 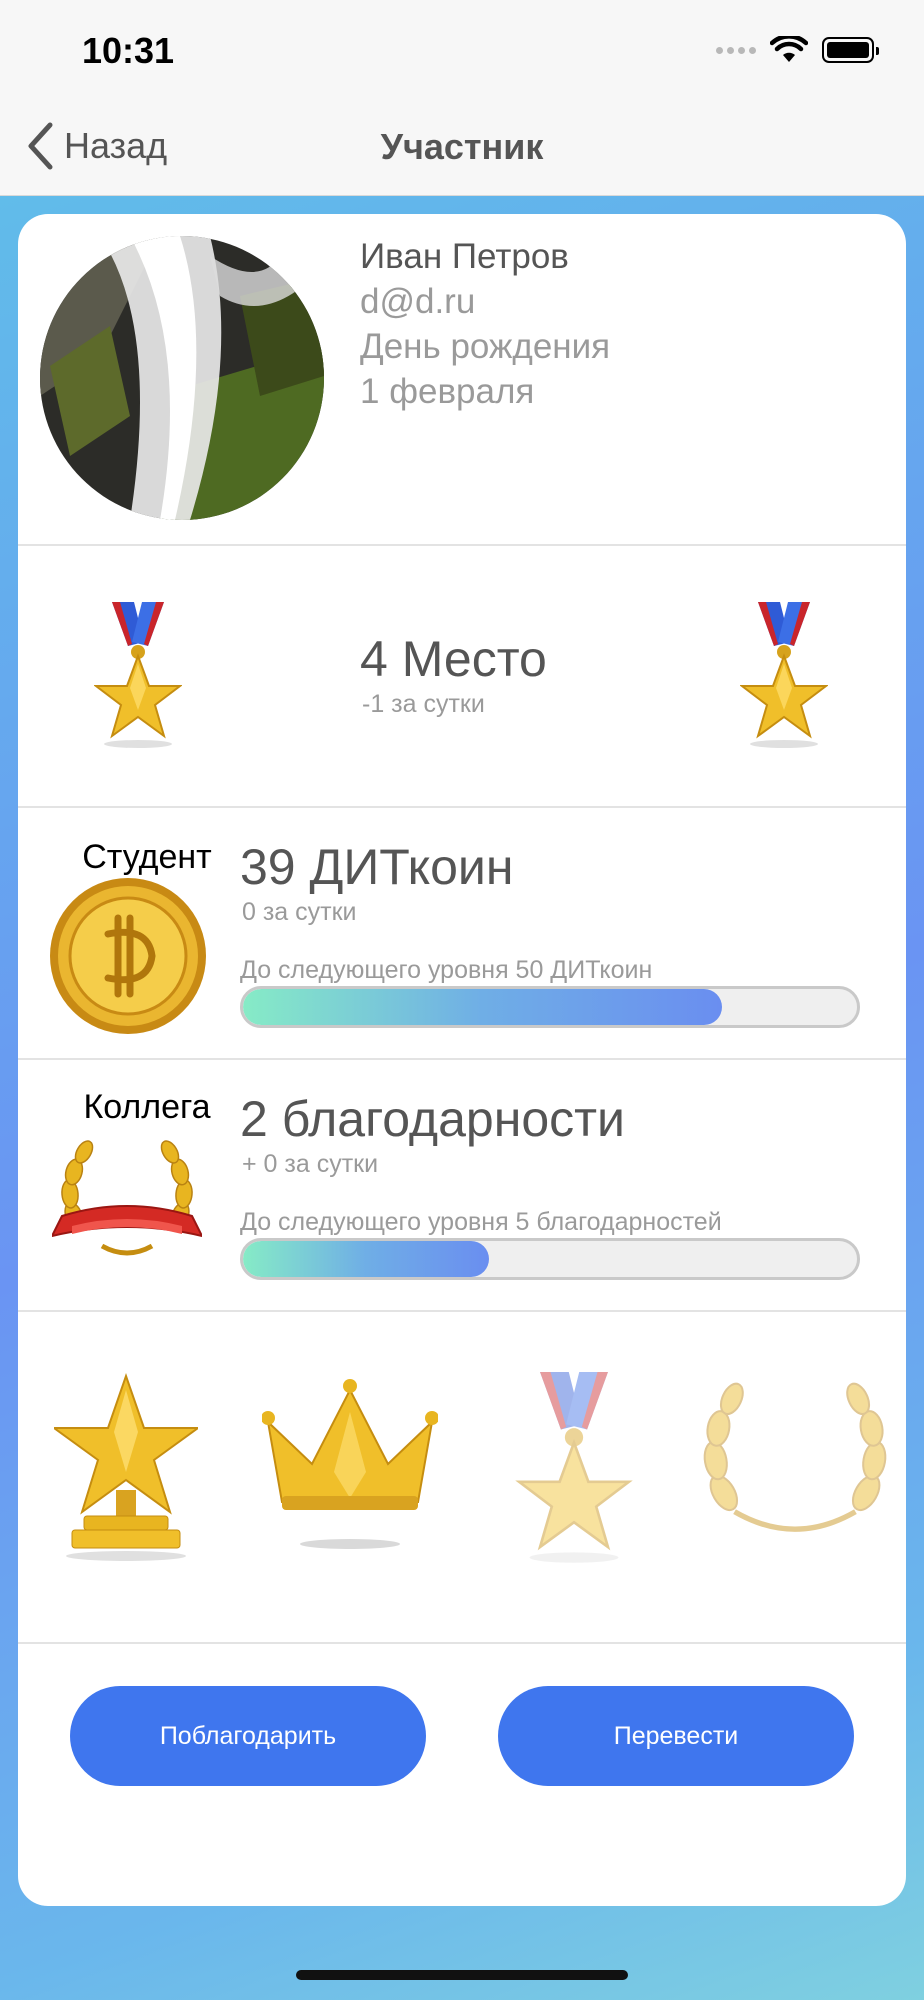 What do you see at coordinates (128, 956) in the screenshot?
I see `coin-icon` at bounding box center [128, 956].